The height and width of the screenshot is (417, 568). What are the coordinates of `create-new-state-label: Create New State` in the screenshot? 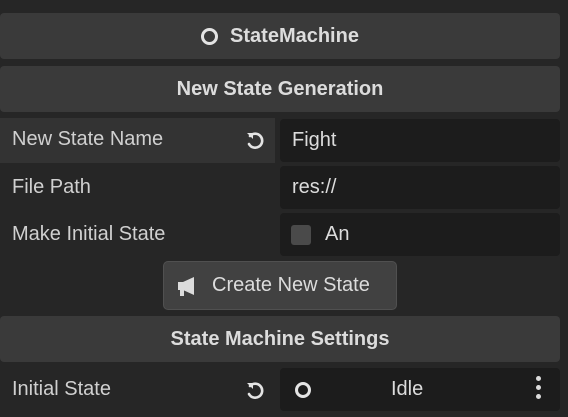 It's located at (291, 285).